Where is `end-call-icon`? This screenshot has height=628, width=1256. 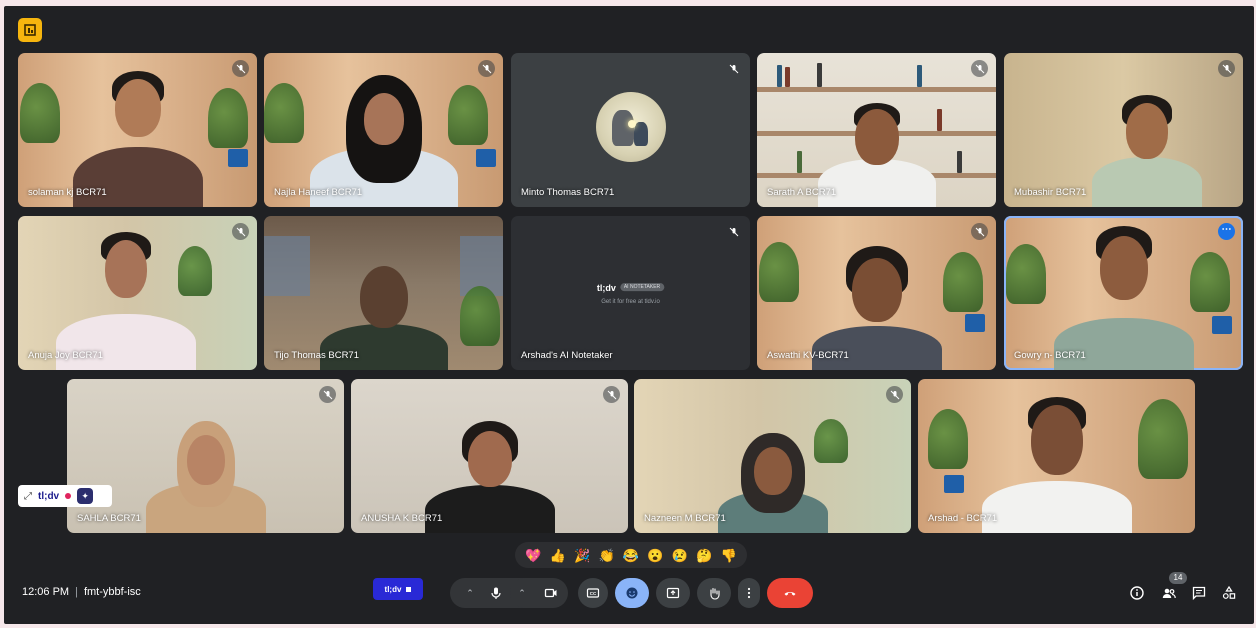
end-call-icon is located at coordinates (790, 594).